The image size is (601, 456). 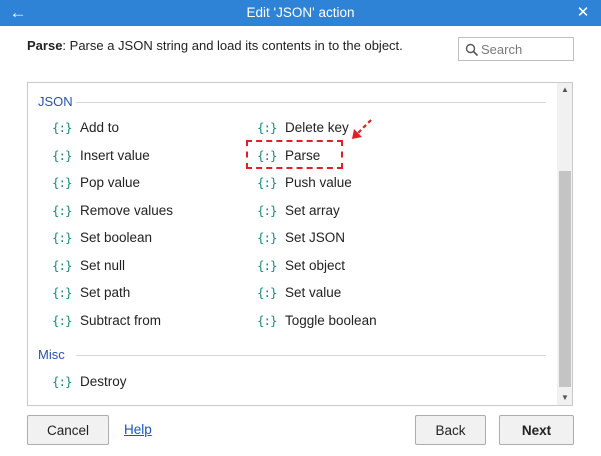 I want to click on title-bar: ← Edit 'JSON' action ✕, so click(x=300, y=13).